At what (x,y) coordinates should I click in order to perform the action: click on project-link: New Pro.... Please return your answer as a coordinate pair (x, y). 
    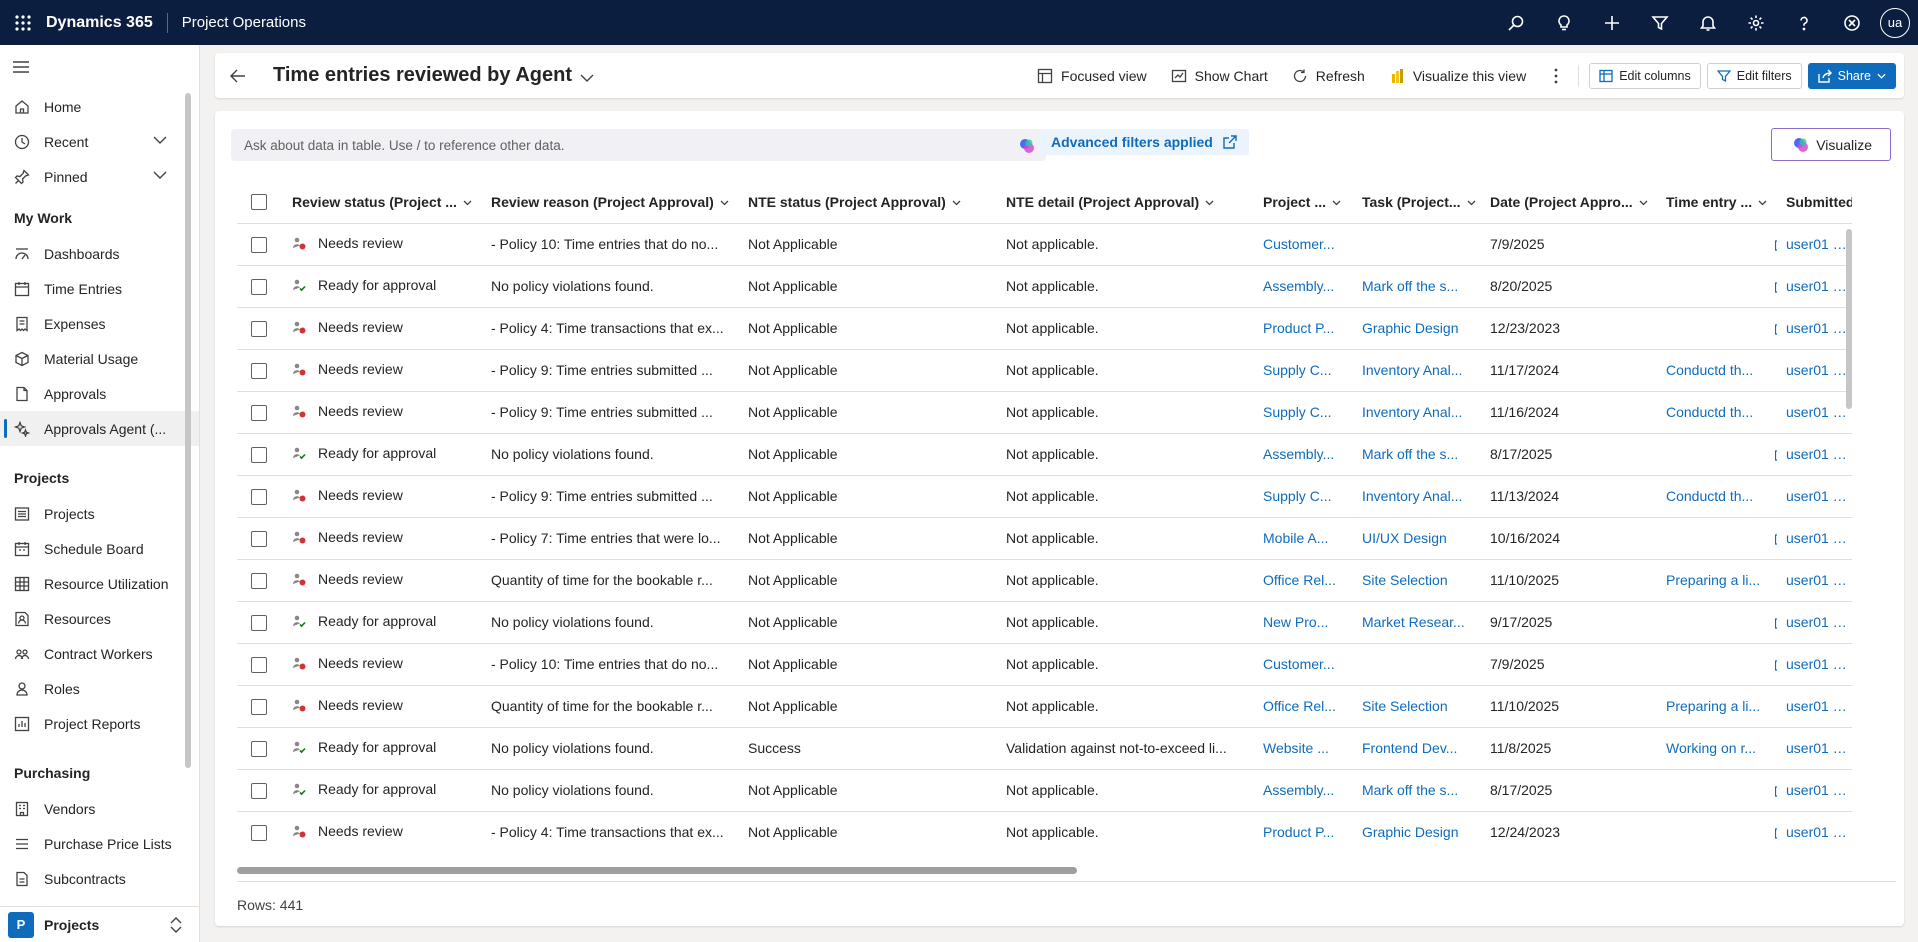
    Looking at the image, I should click on (1303, 622).